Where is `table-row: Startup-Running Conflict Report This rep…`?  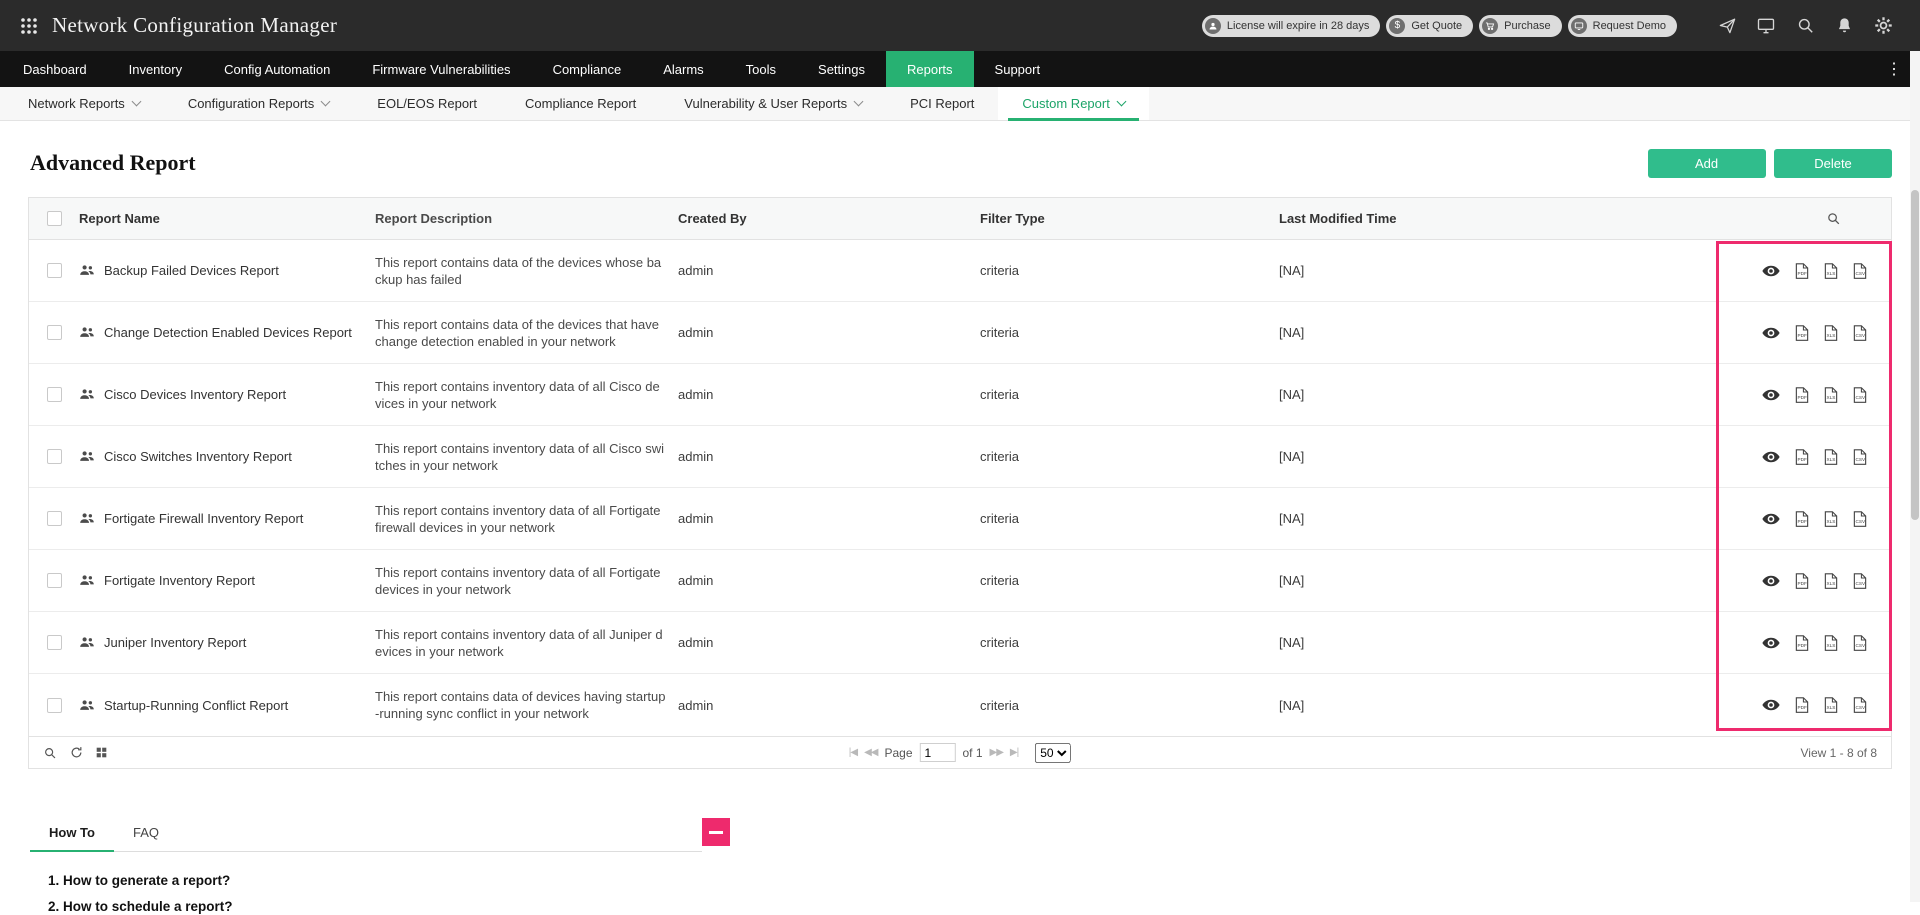
table-row: Startup-Running Conflict Report This rep… is located at coordinates (960, 705).